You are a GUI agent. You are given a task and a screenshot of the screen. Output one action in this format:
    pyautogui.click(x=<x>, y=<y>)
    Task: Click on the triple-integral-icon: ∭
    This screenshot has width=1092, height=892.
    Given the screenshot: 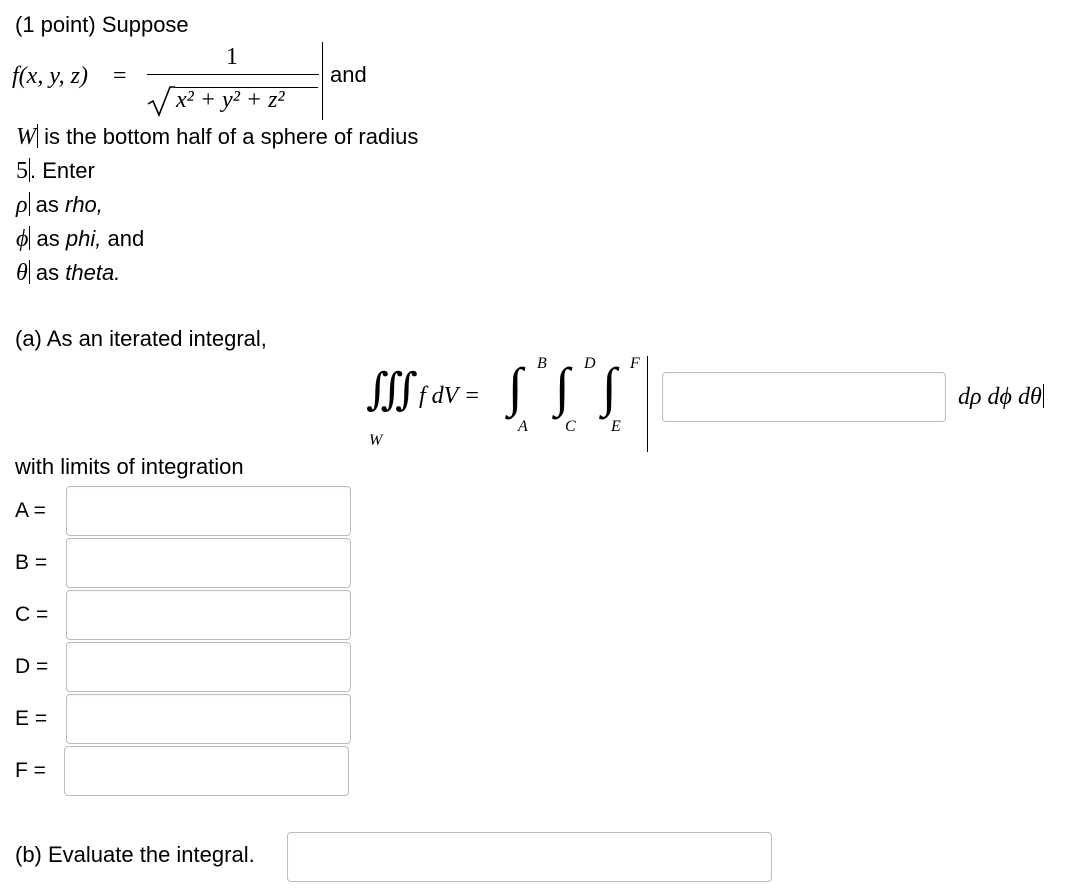 What is the action you would take?
    pyautogui.click(x=392, y=389)
    